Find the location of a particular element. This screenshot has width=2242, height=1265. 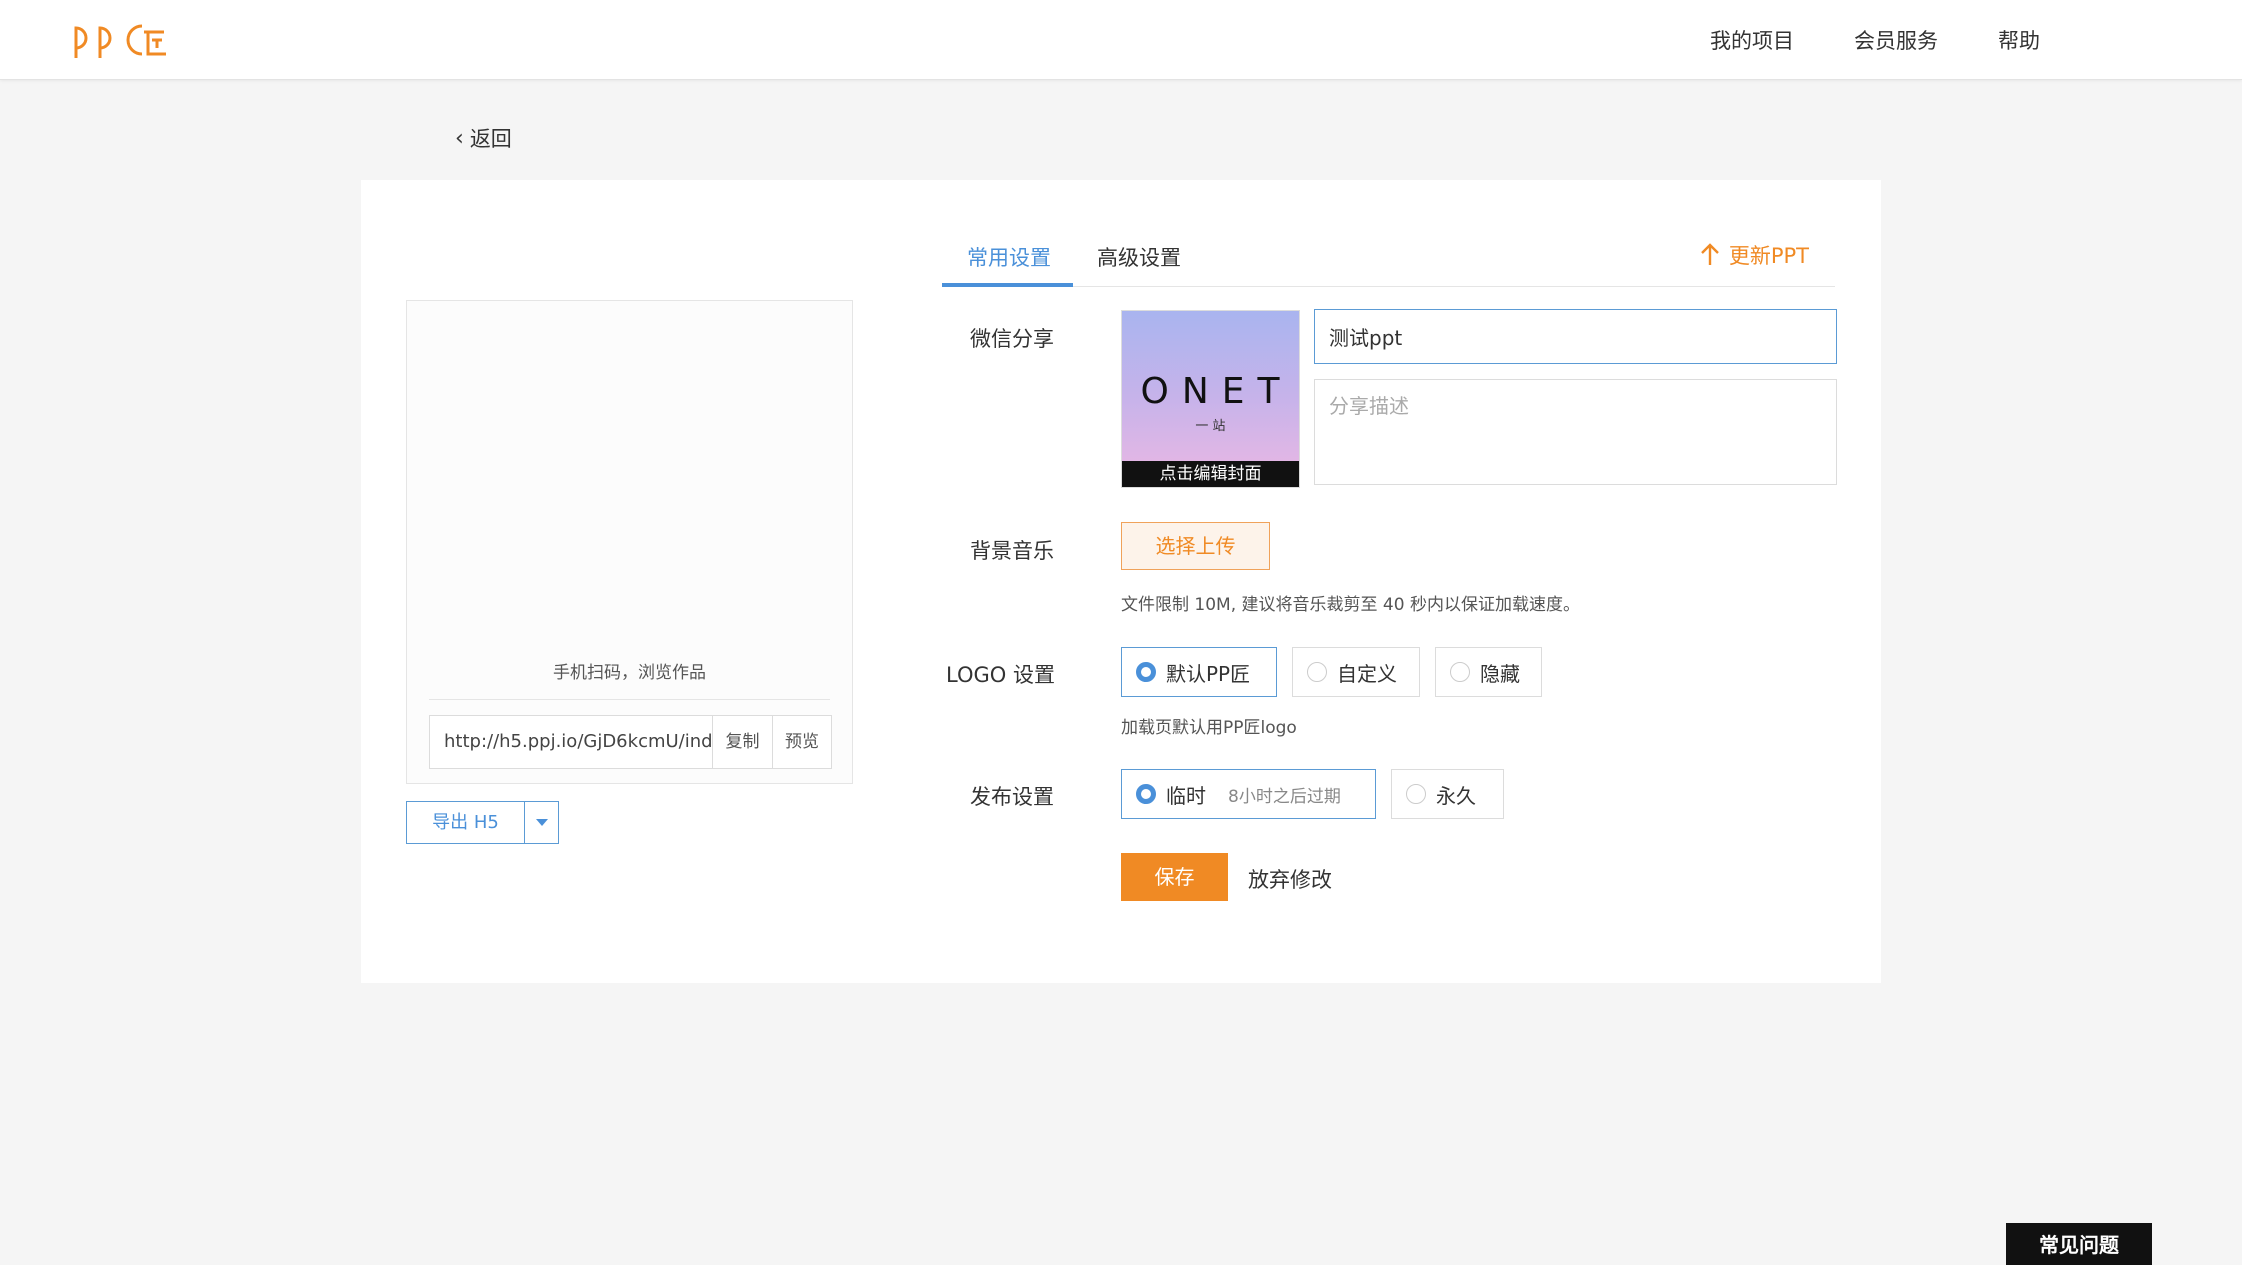

publish-option-permanent: 永久 is located at coordinates (1447, 794).